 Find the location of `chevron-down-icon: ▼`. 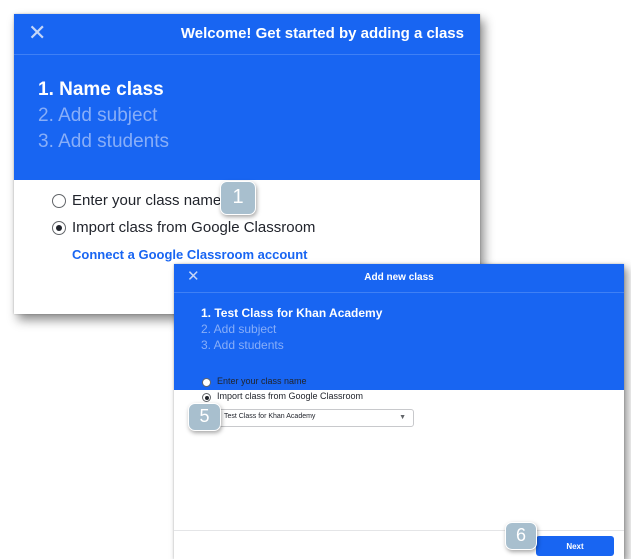

chevron-down-icon: ▼ is located at coordinates (402, 417).